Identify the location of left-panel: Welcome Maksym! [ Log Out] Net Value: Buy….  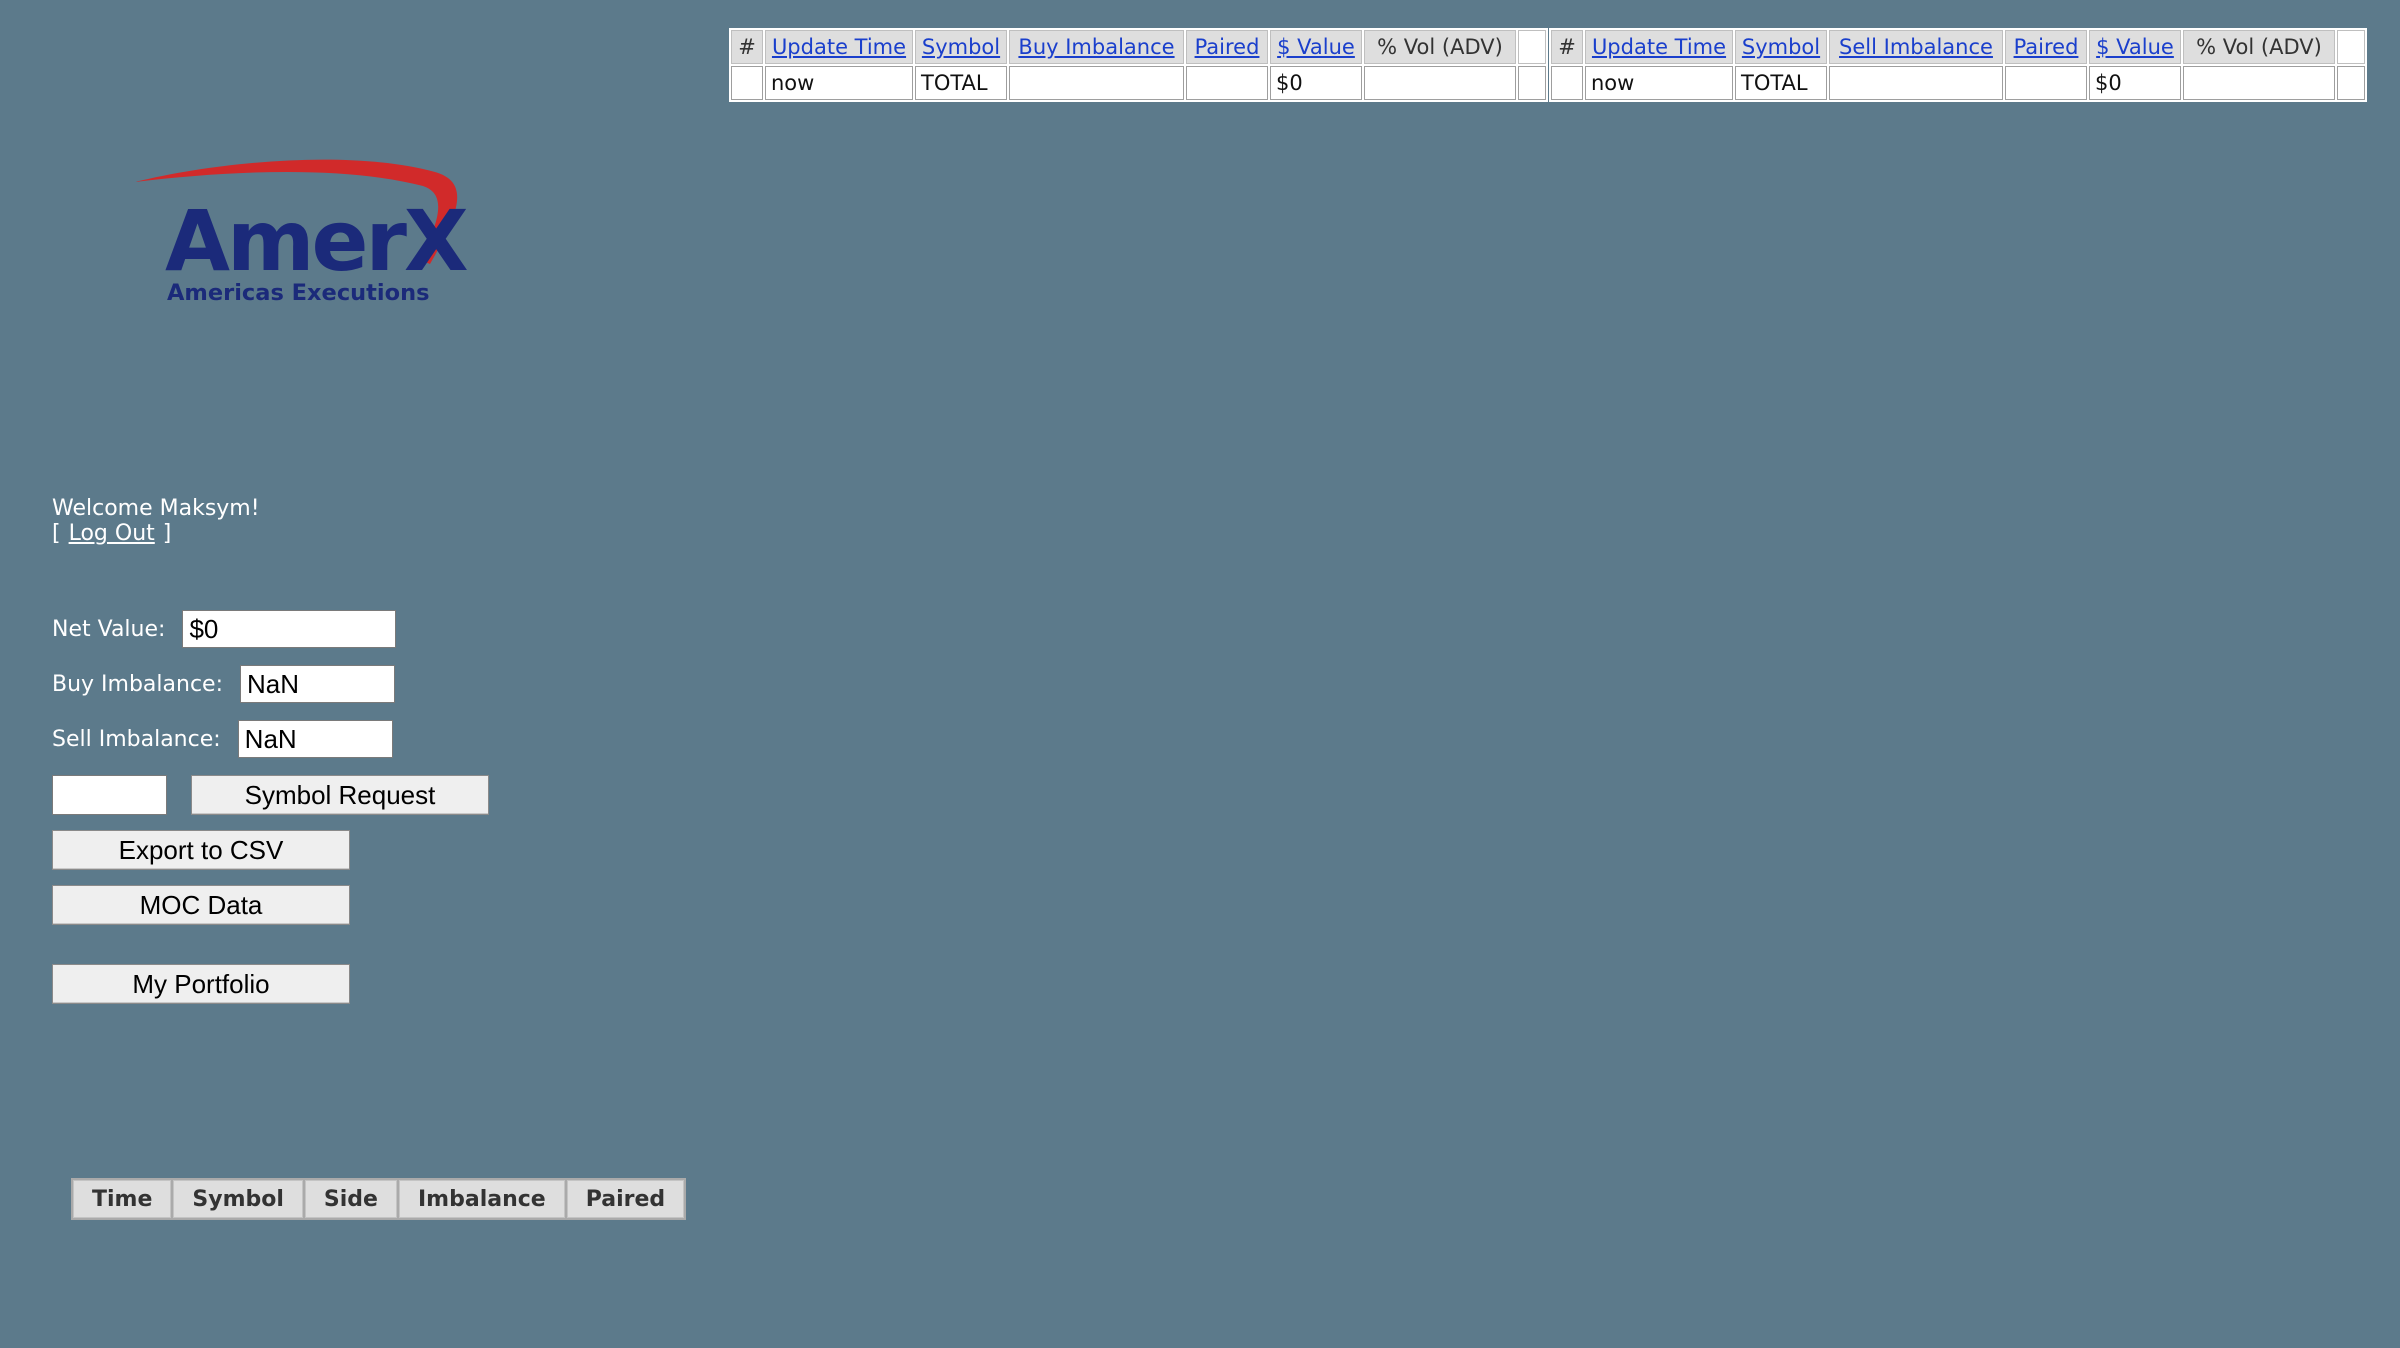
(352, 750).